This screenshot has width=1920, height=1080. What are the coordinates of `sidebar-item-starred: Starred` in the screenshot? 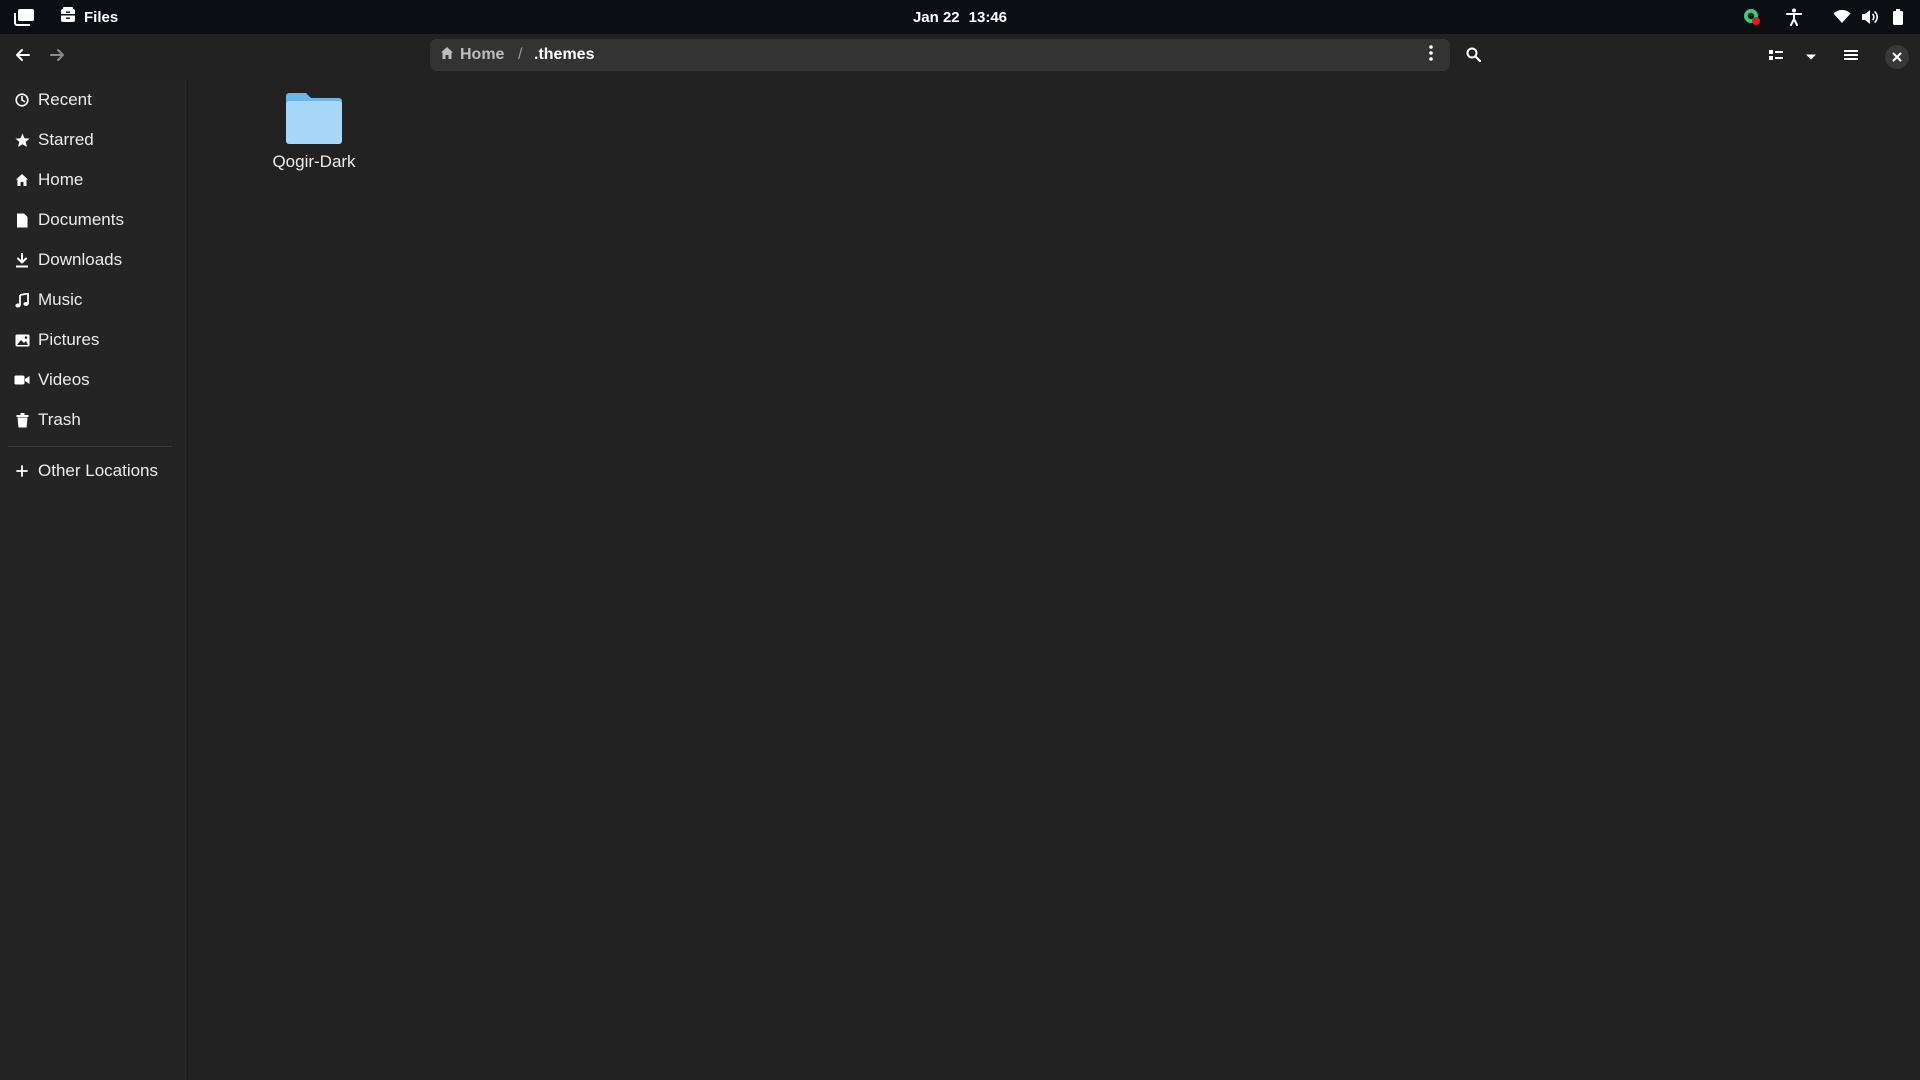 It's located at (94, 140).